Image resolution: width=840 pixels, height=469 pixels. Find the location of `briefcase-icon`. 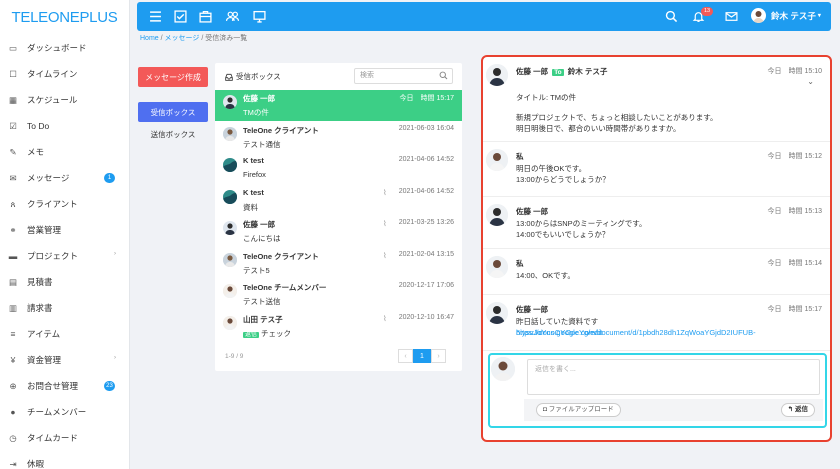

briefcase-icon is located at coordinates (205, 16).